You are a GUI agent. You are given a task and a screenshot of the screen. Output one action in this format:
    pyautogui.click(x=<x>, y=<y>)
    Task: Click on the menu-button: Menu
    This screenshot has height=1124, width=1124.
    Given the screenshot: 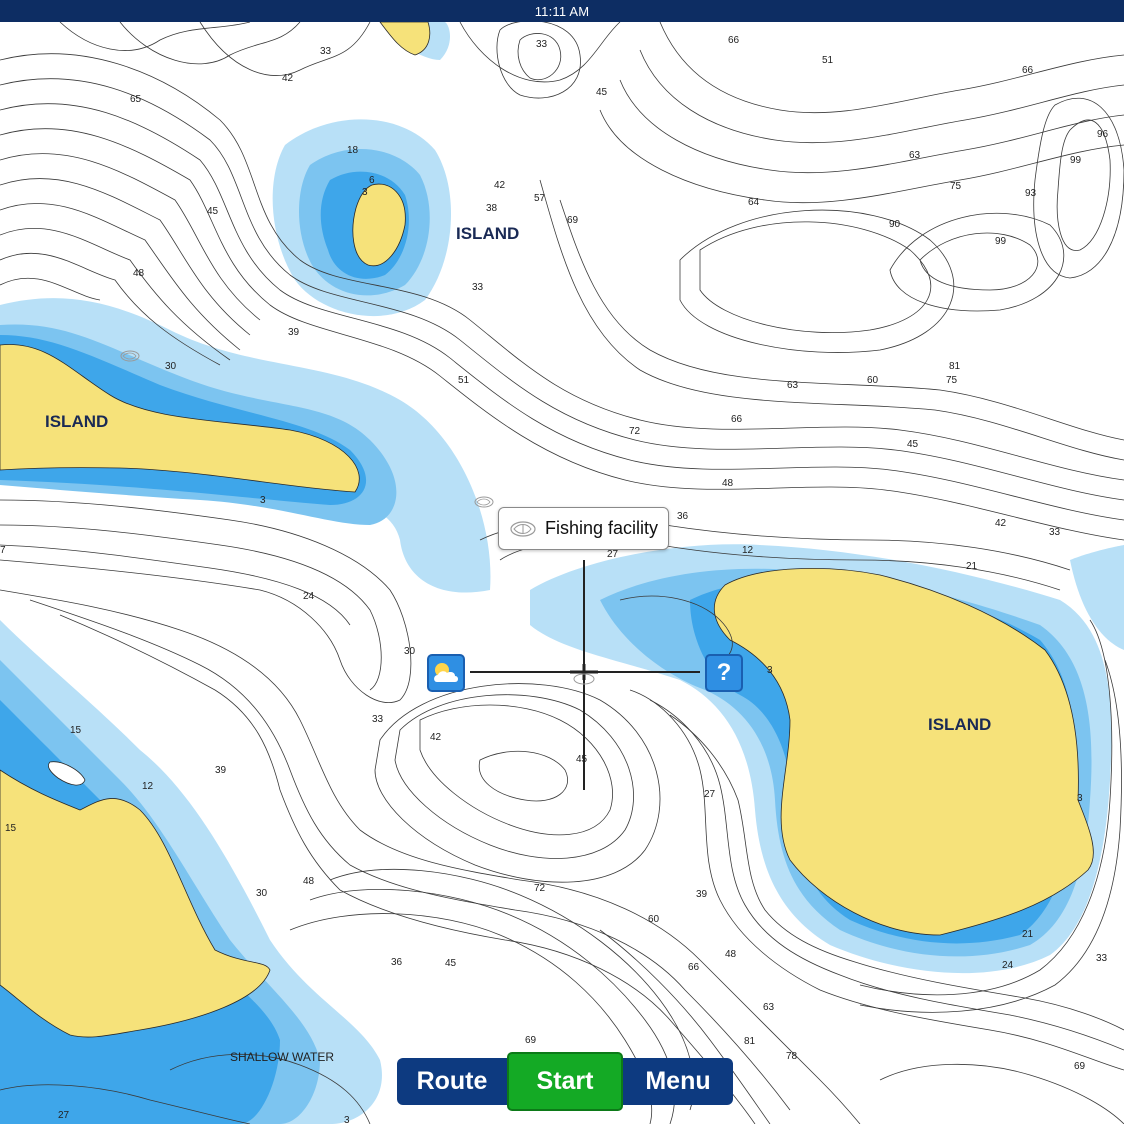 What is the action you would take?
    pyautogui.click(x=678, y=1081)
    